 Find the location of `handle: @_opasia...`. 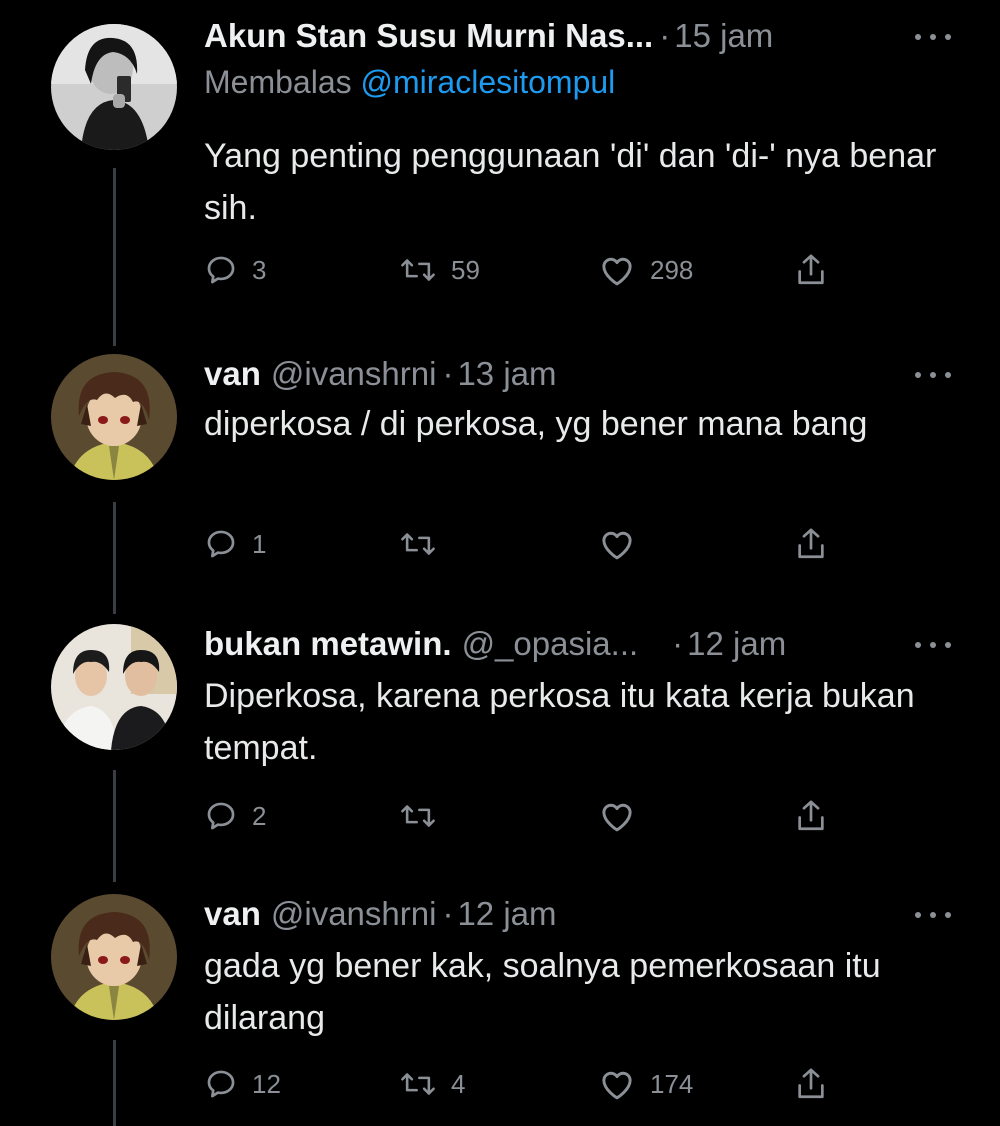

handle: @_opasia... is located at coordinates (550, 644).